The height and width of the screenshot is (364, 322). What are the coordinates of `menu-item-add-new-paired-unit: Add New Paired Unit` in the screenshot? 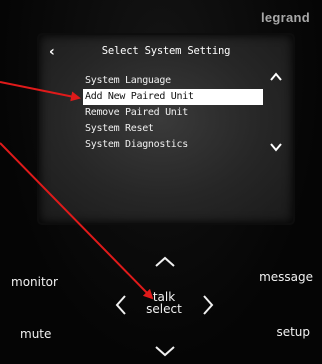 It's located at (173, 97).